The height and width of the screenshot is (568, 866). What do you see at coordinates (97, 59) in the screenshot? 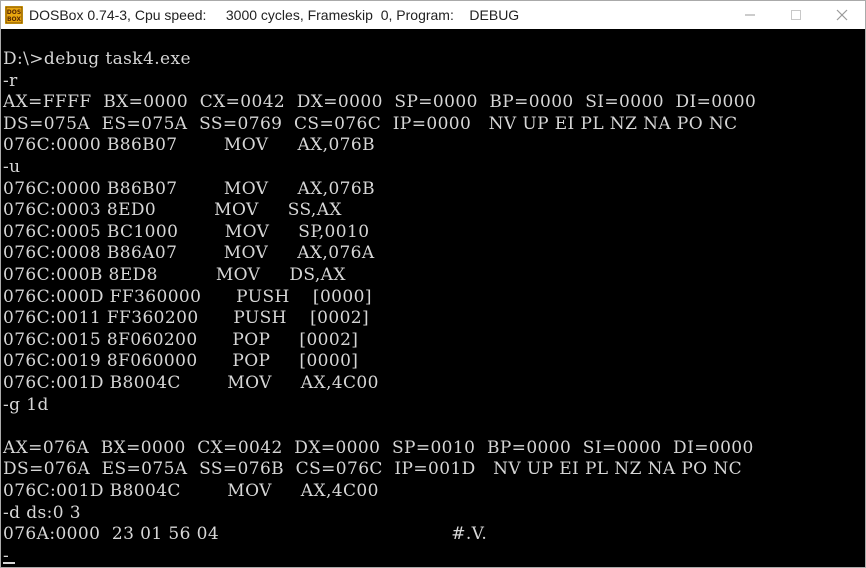
I see `terminal-line: D:\>debug task4.exe` at bounding box center [97, 59].